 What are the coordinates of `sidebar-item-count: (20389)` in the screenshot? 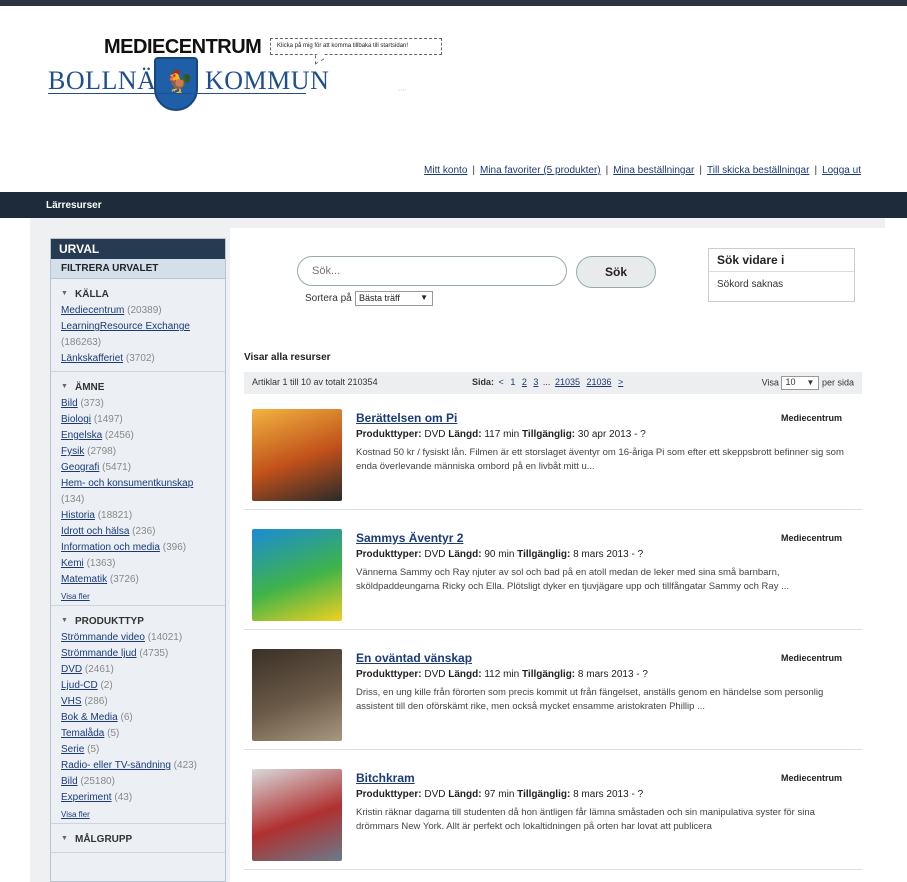 It's located at (144, 310).